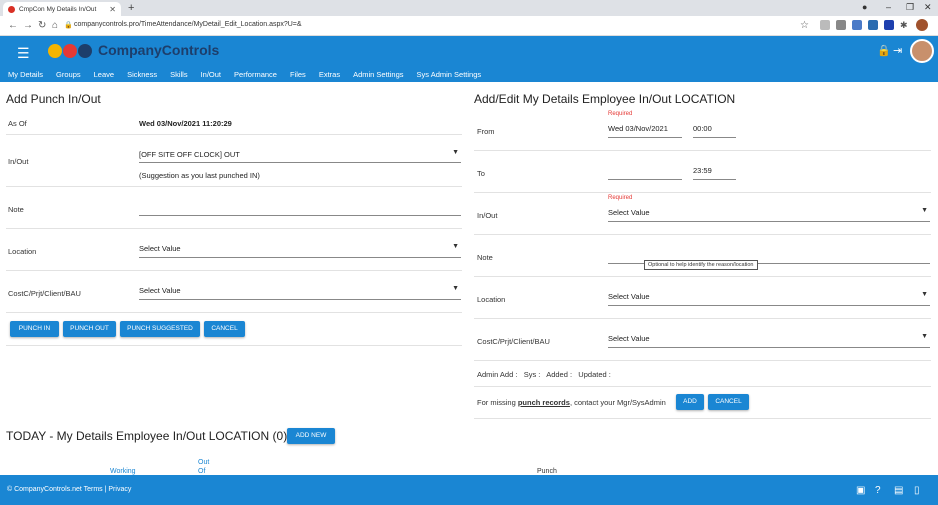 The height and width of the screenshot is (505, 938). Describe the element at coordinates (690, 402) in the screenshot. I see `add-button: ADD` at that location.